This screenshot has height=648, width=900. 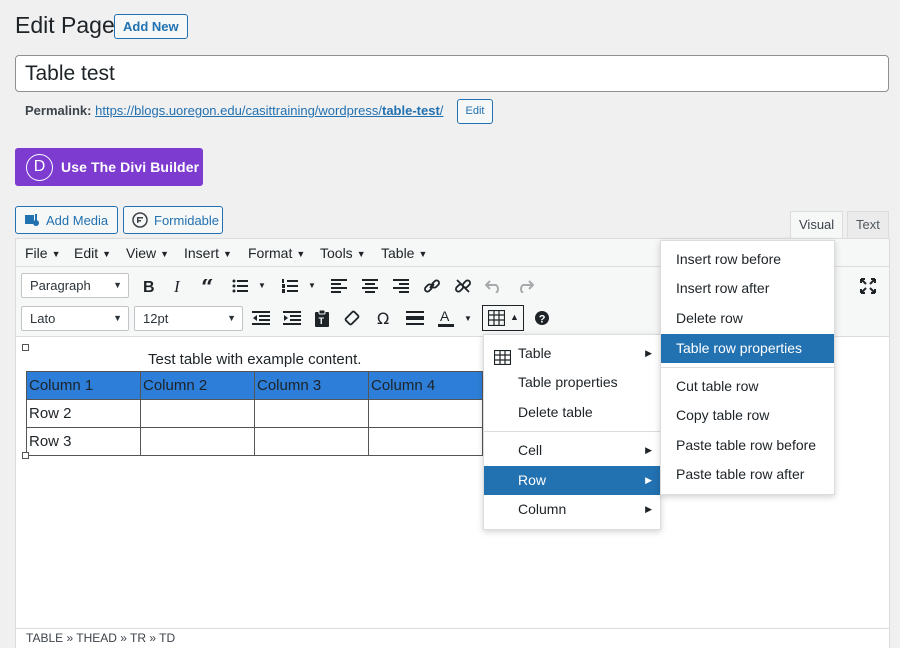 What do you see at coordinates (747, 415) in the screenshot?
I see `menu-item-copy-table-row: Copy table row` at bounding box center [747, 415].